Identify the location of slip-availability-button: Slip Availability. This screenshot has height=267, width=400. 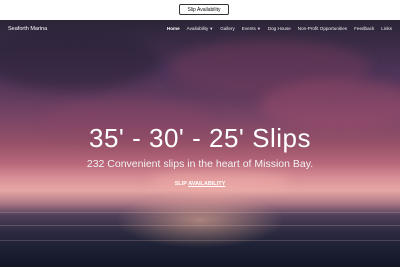
(204, 9).